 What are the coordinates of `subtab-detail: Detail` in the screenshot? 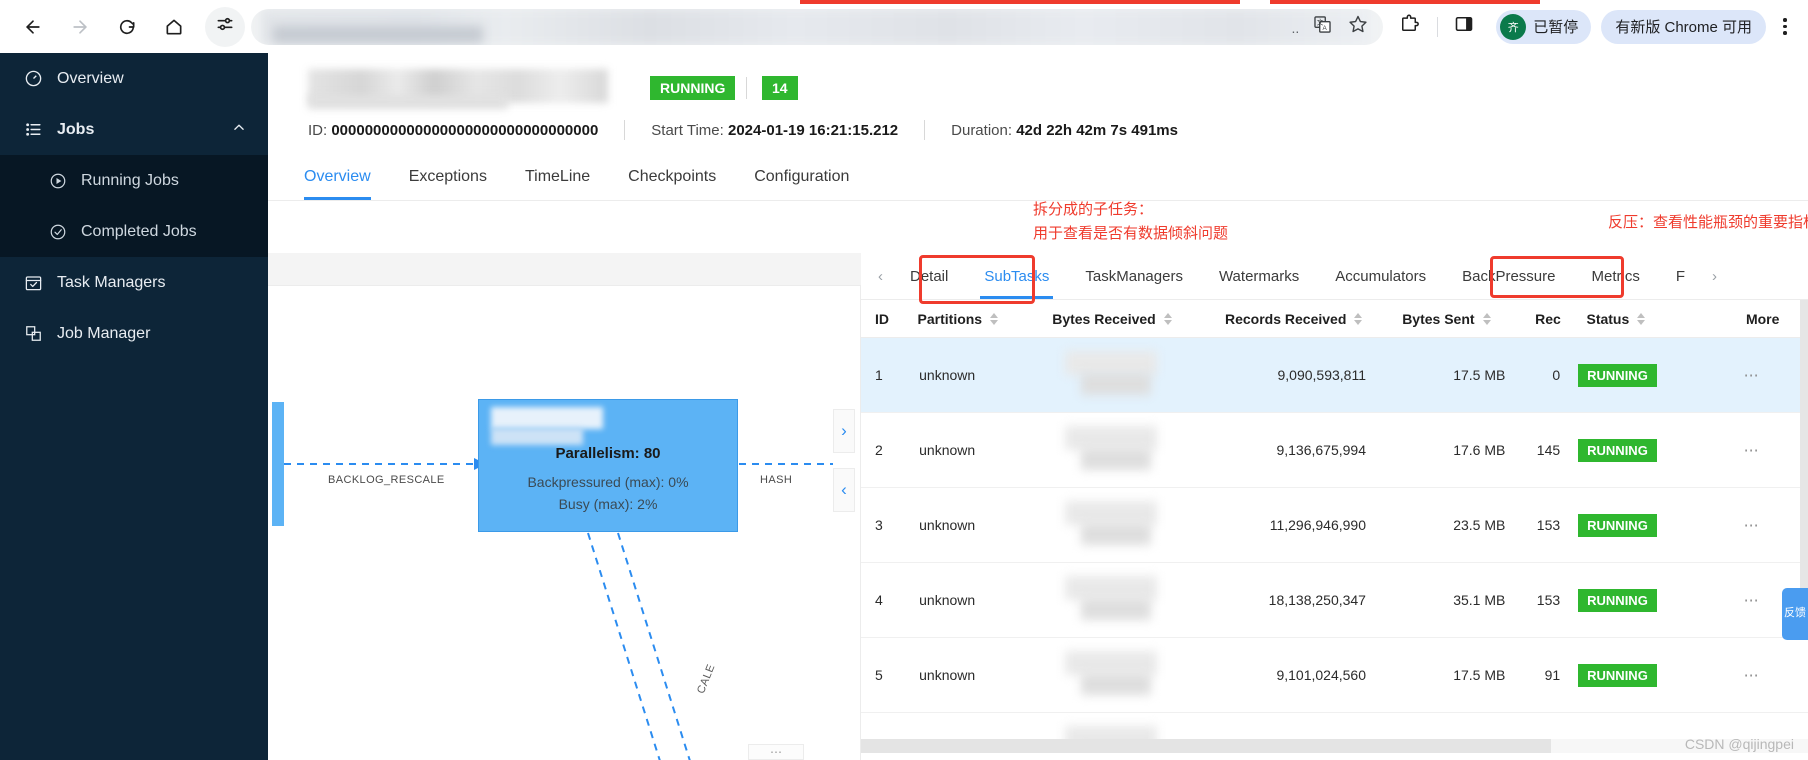 It's located at (929, 276).